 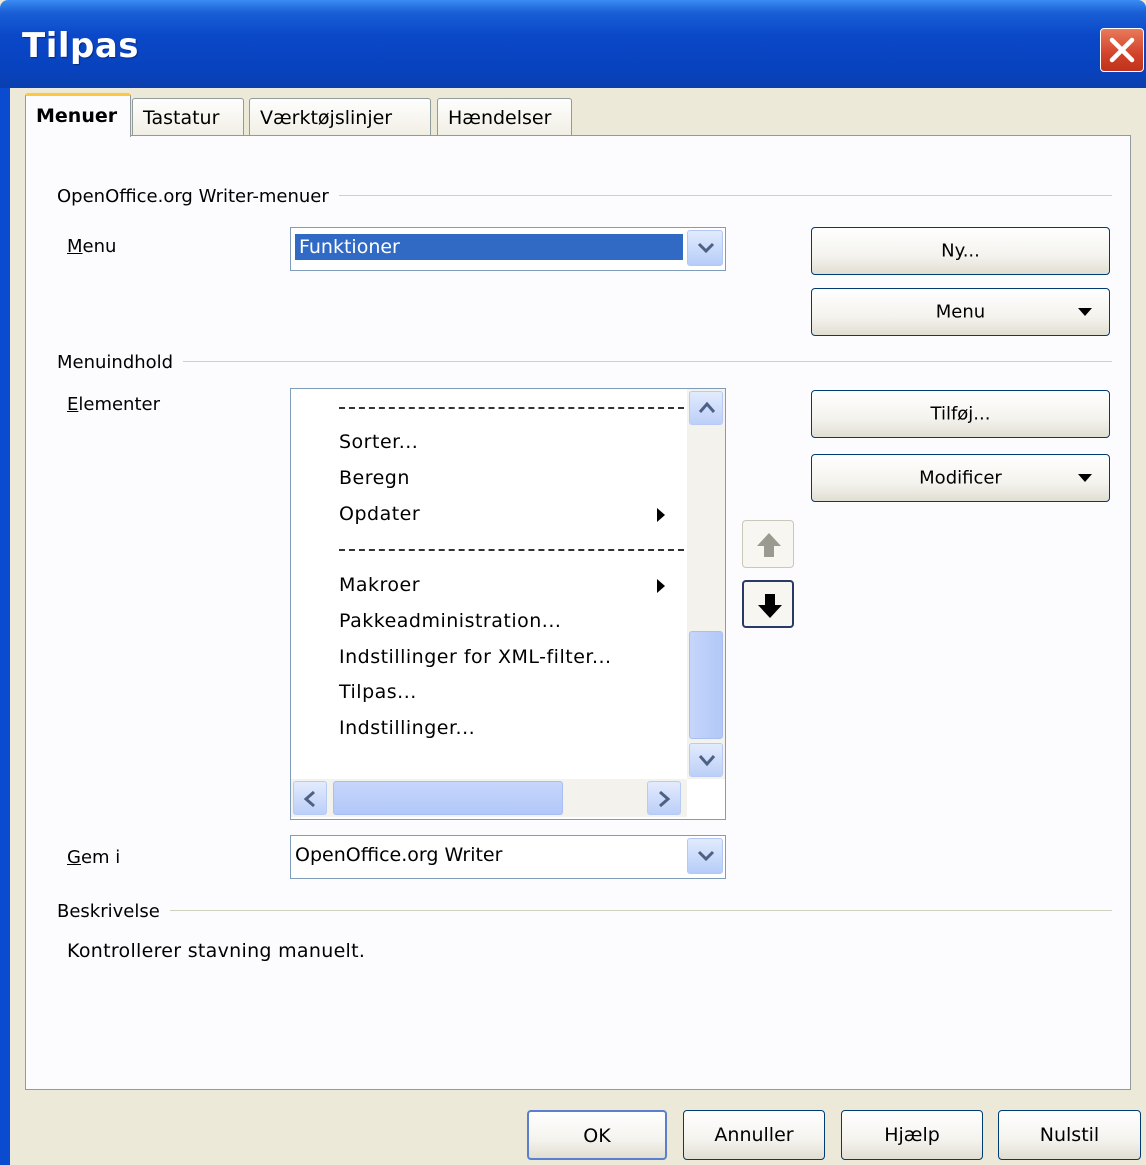 I want to click on reset-button-label: Nulstil, so click(x=1069, y=1135).